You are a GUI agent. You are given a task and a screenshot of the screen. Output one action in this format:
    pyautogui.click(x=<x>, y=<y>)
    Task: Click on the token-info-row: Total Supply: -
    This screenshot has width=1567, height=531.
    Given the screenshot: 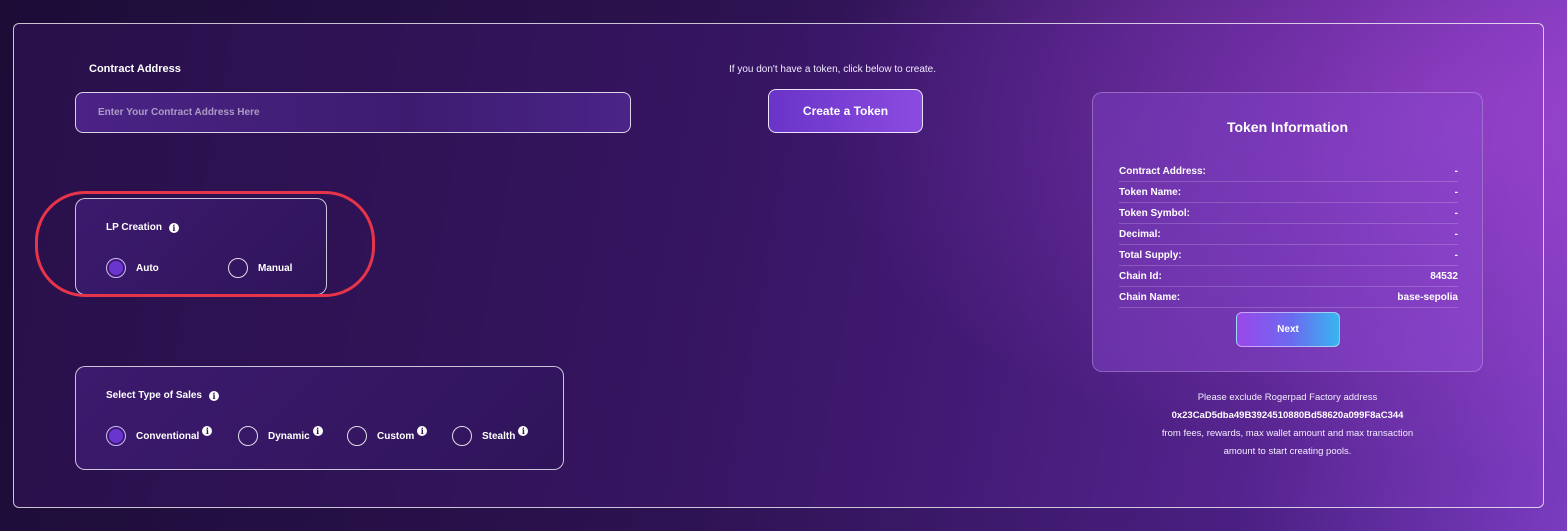 What is the action you would take?
    pyautogui.click(x=1288, y=255)
    